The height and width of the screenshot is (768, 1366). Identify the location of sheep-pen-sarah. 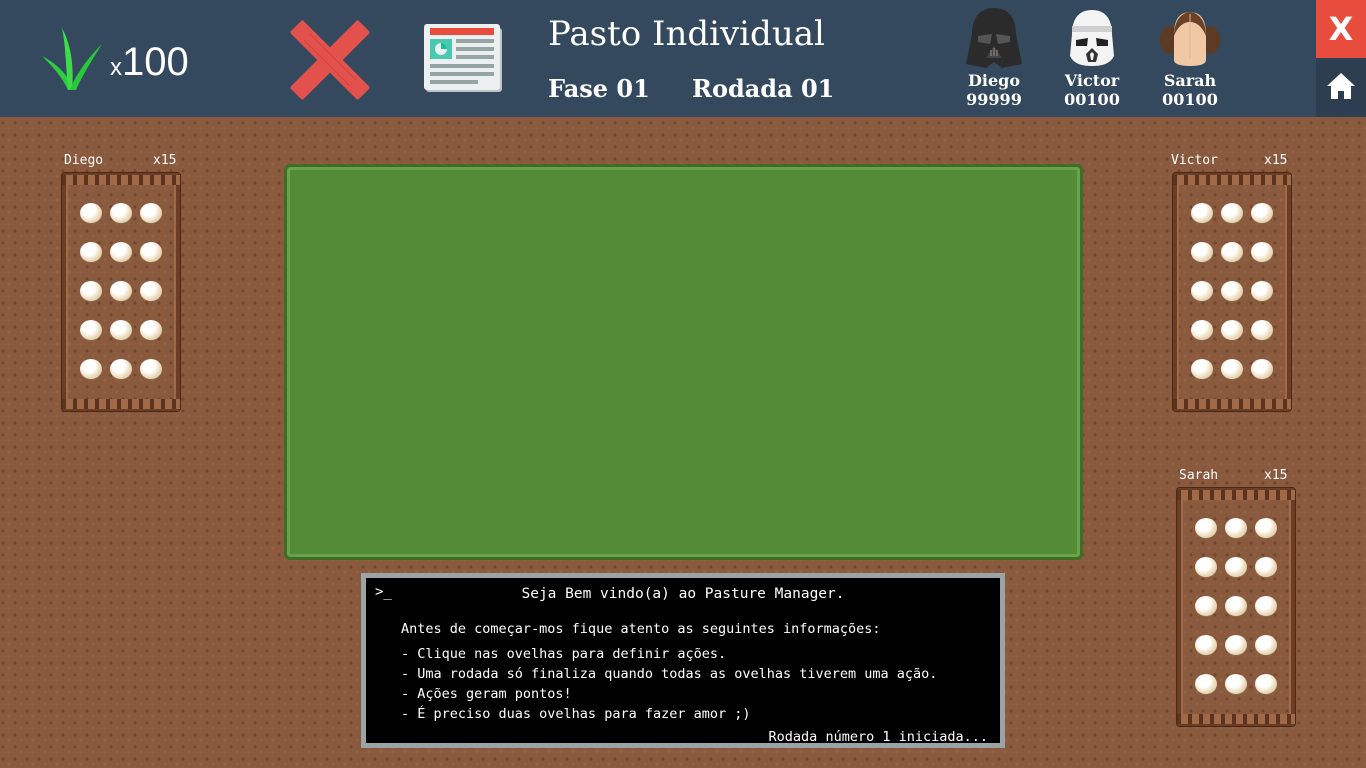
(1236, 607).